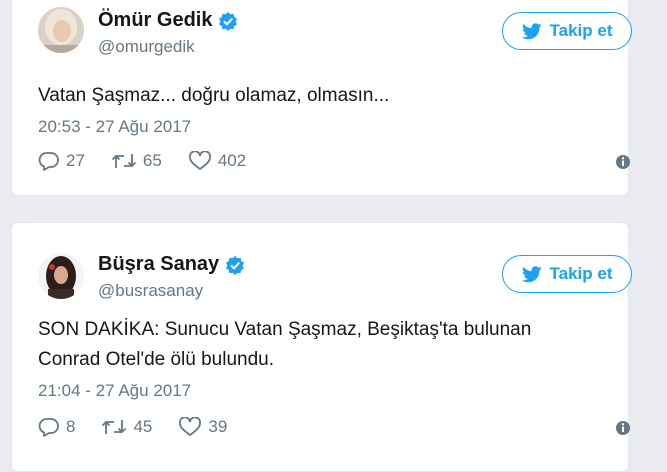 The image size is (667, 472). I want to click on like-button: 402, so click(217, 161).